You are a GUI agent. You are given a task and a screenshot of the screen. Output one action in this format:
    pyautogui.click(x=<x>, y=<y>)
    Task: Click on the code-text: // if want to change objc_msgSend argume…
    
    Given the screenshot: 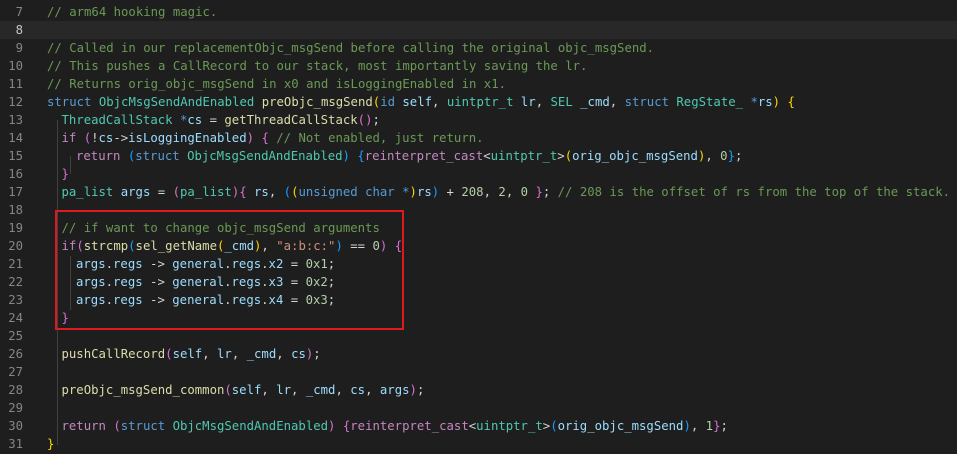 What is the action you would take?
    pyautogui.click(x=221, y=228)
    